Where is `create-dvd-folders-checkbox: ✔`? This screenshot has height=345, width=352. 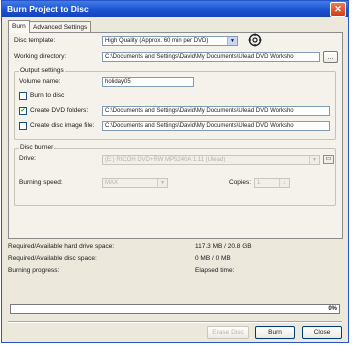
create-dvd-folders-checkbox: ✔ is located at coordinates (23, 111).